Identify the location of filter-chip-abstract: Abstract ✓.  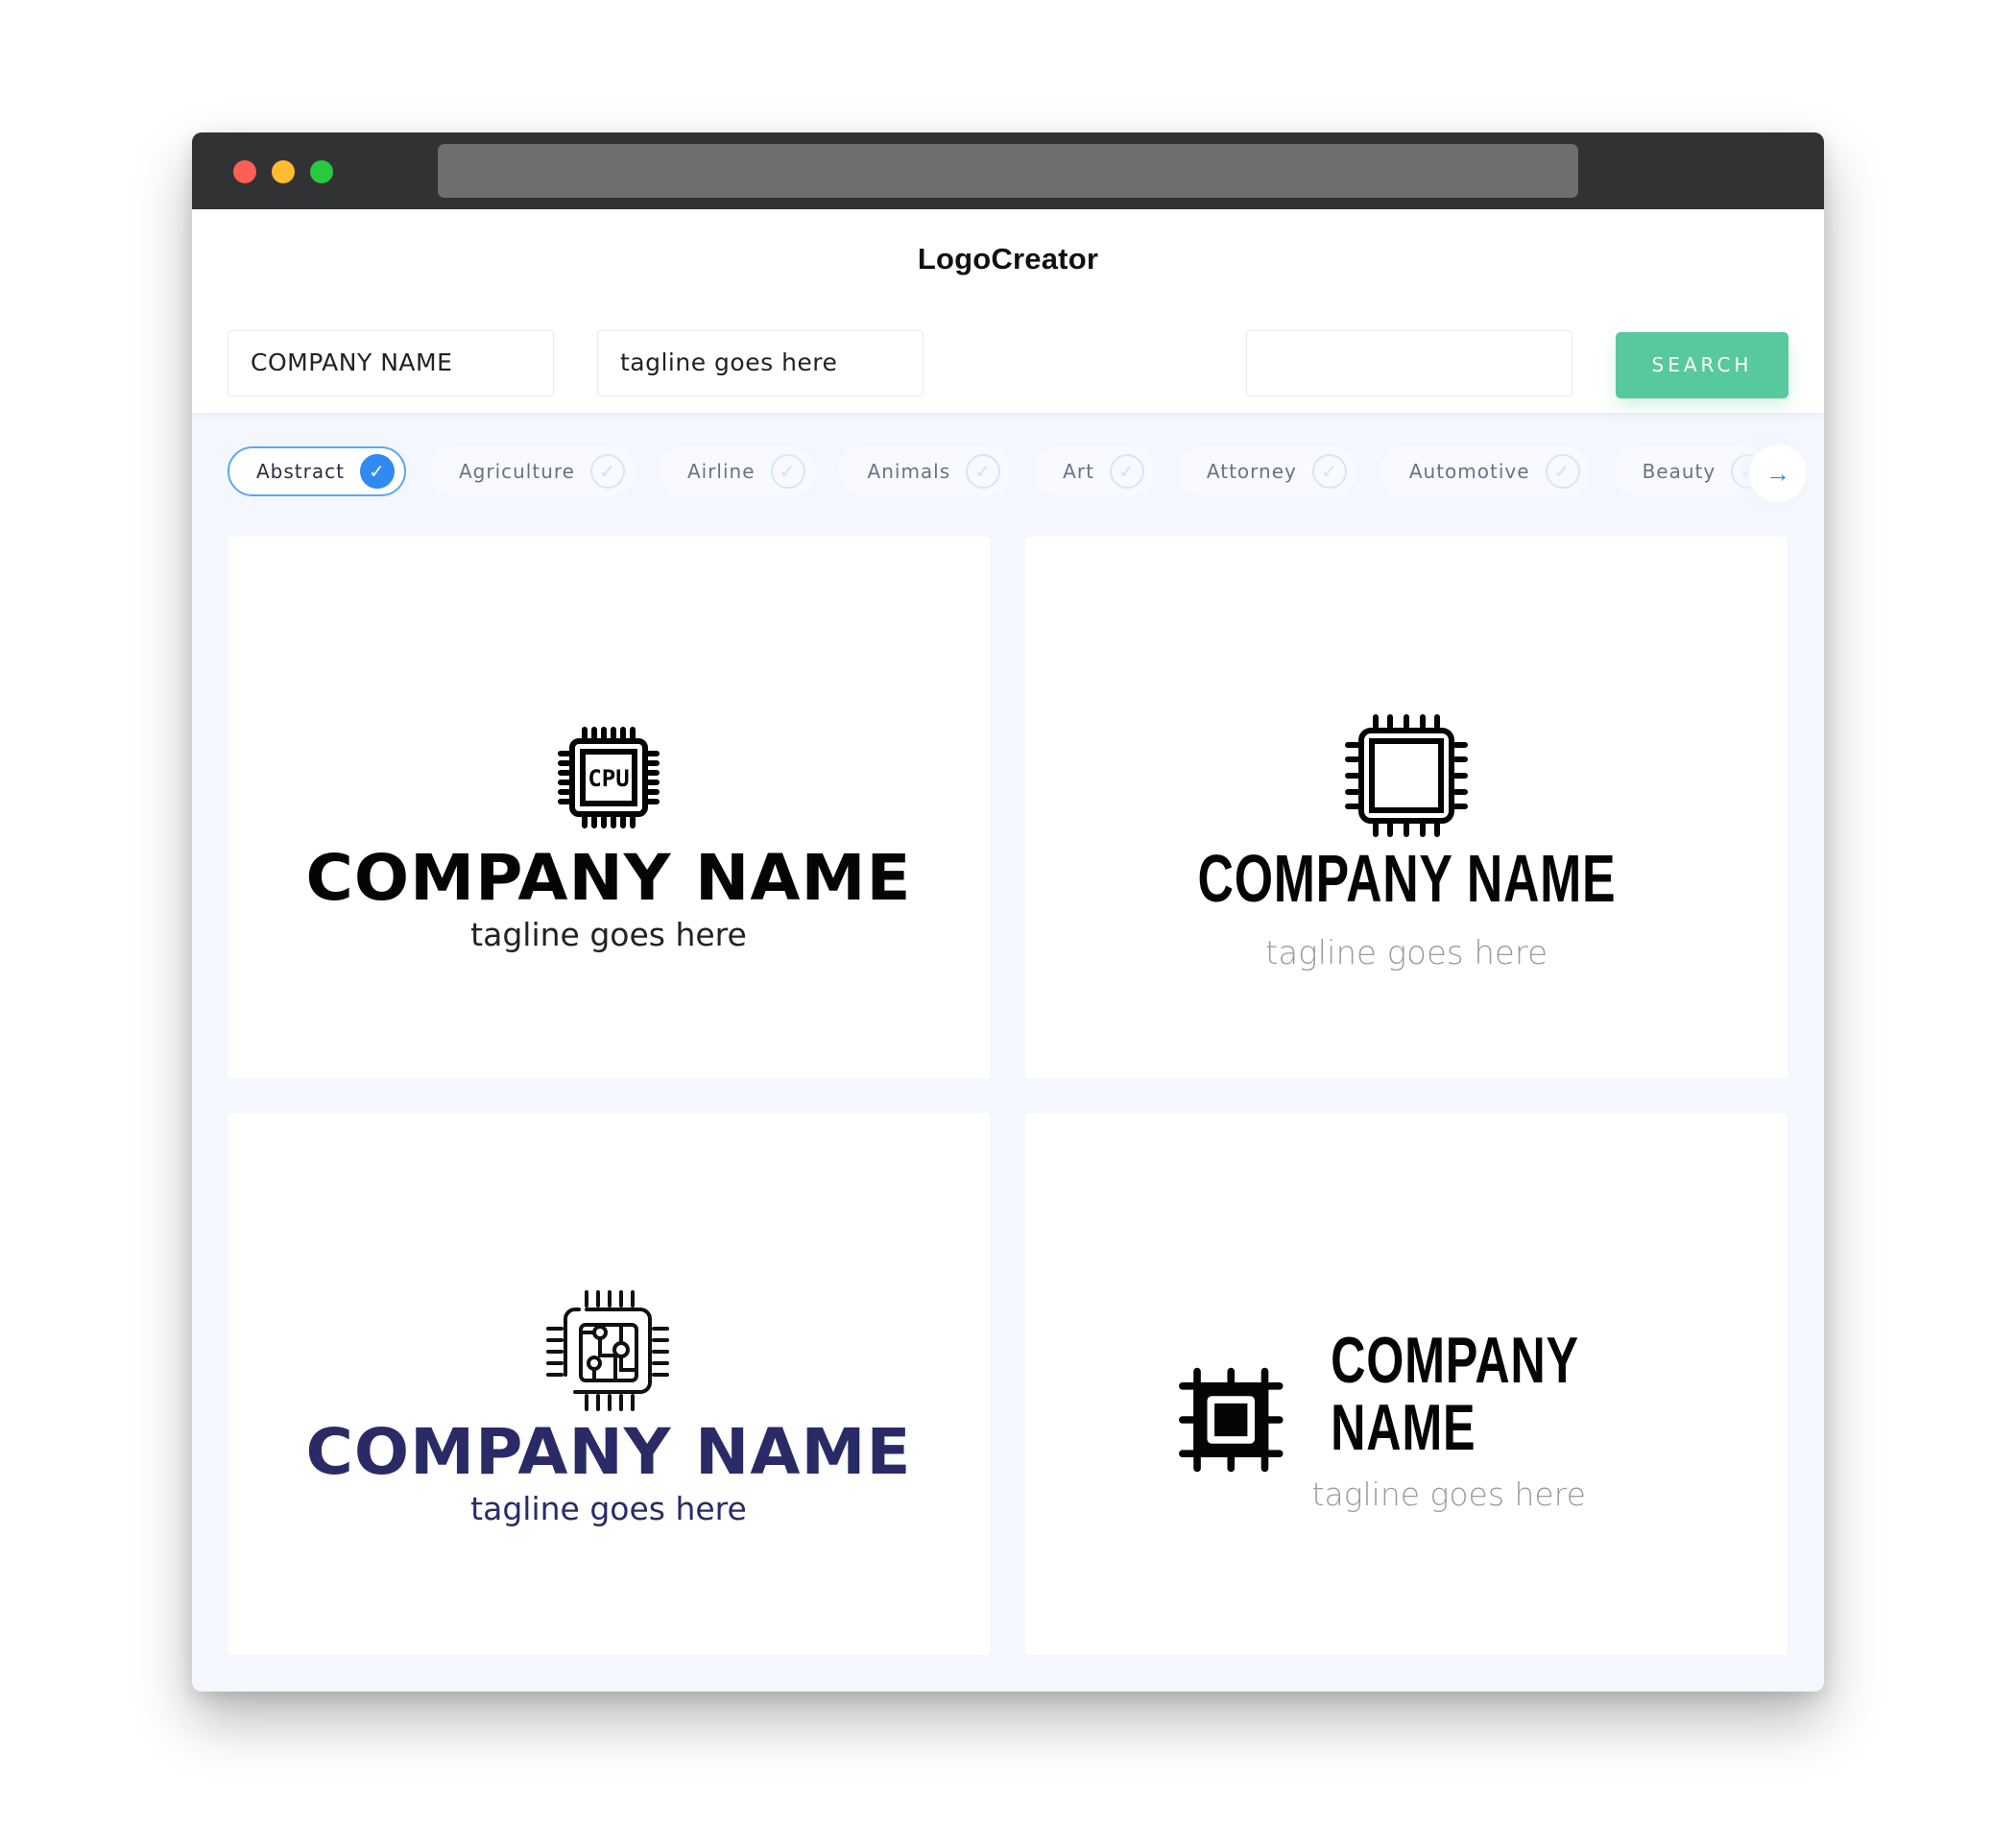
(317, 470).